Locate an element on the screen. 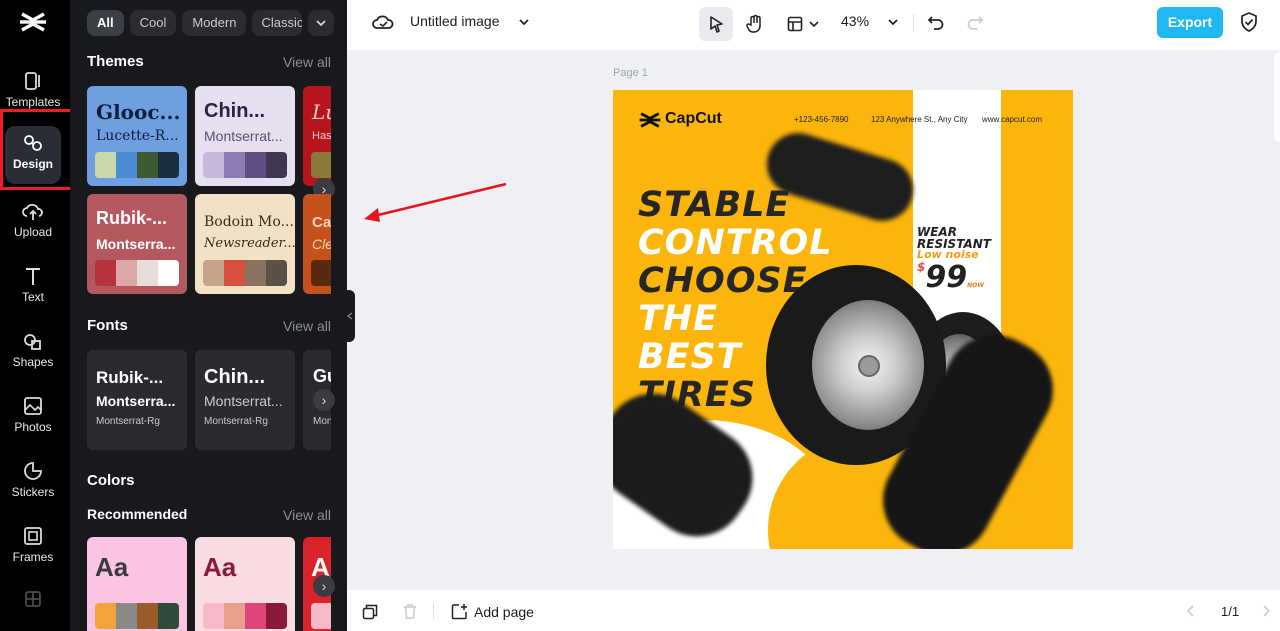 The image size is (1280, 631). apps-grid-icon is located at coordinates (33, 599).